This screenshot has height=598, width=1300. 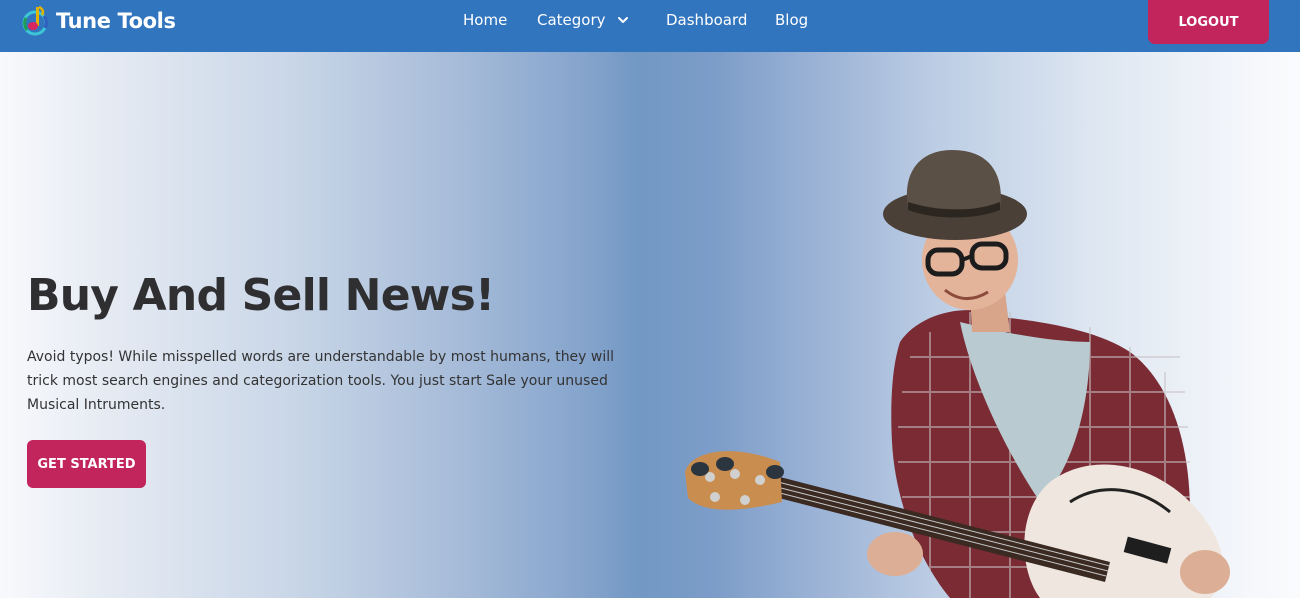 I want to click on nav-category: Category, so click(x=582, y=20).